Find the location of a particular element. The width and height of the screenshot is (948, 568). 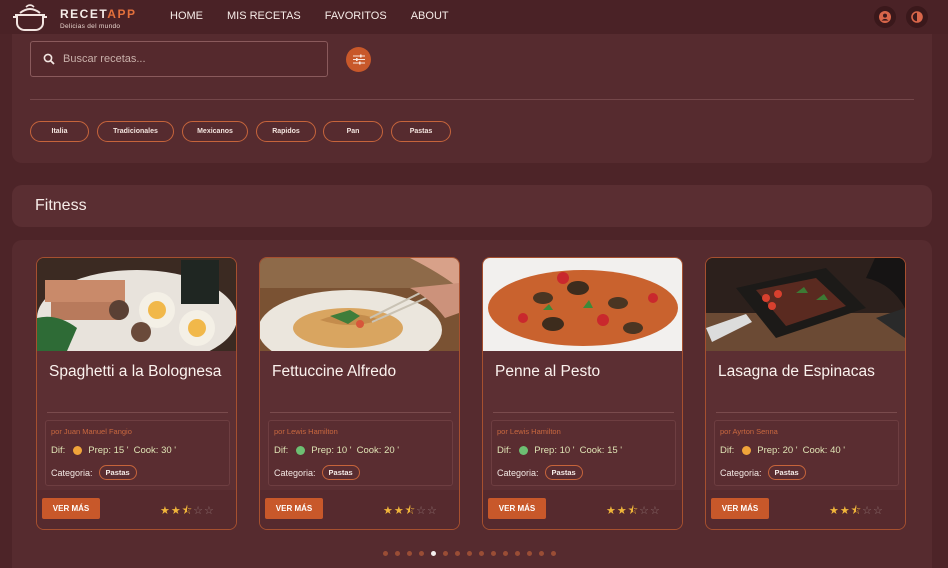

filter-chip-mexicanos: Mexicanos is located at coordinates (215, 131).